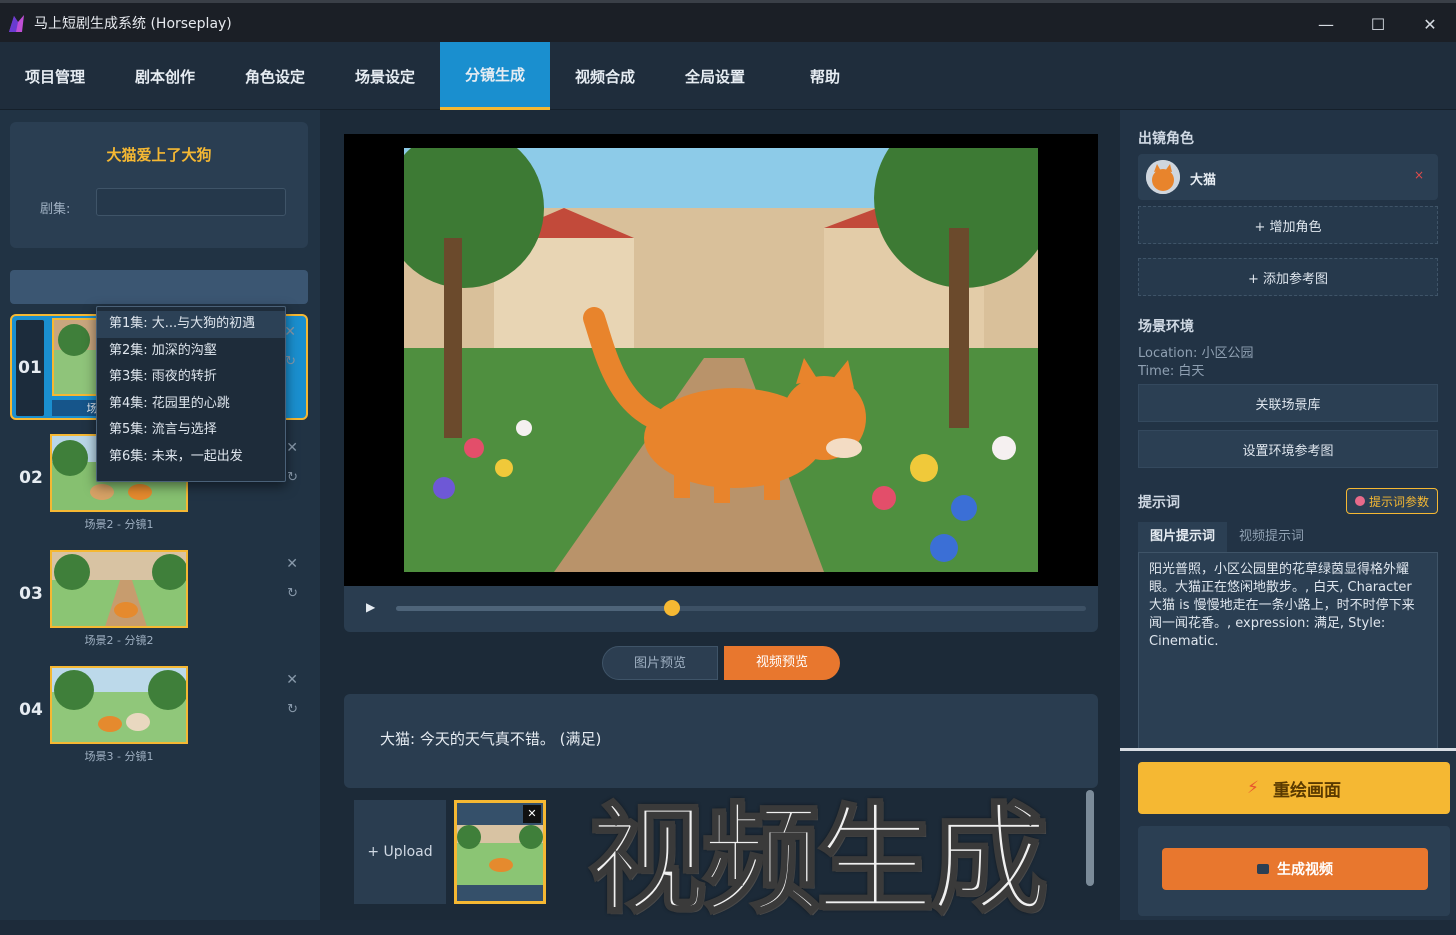  What do you see at coordinates (191, 351) in the screenshot?
I see `episode-option: 第2集: 加深的沟壑` at bounding box center [191, 351].